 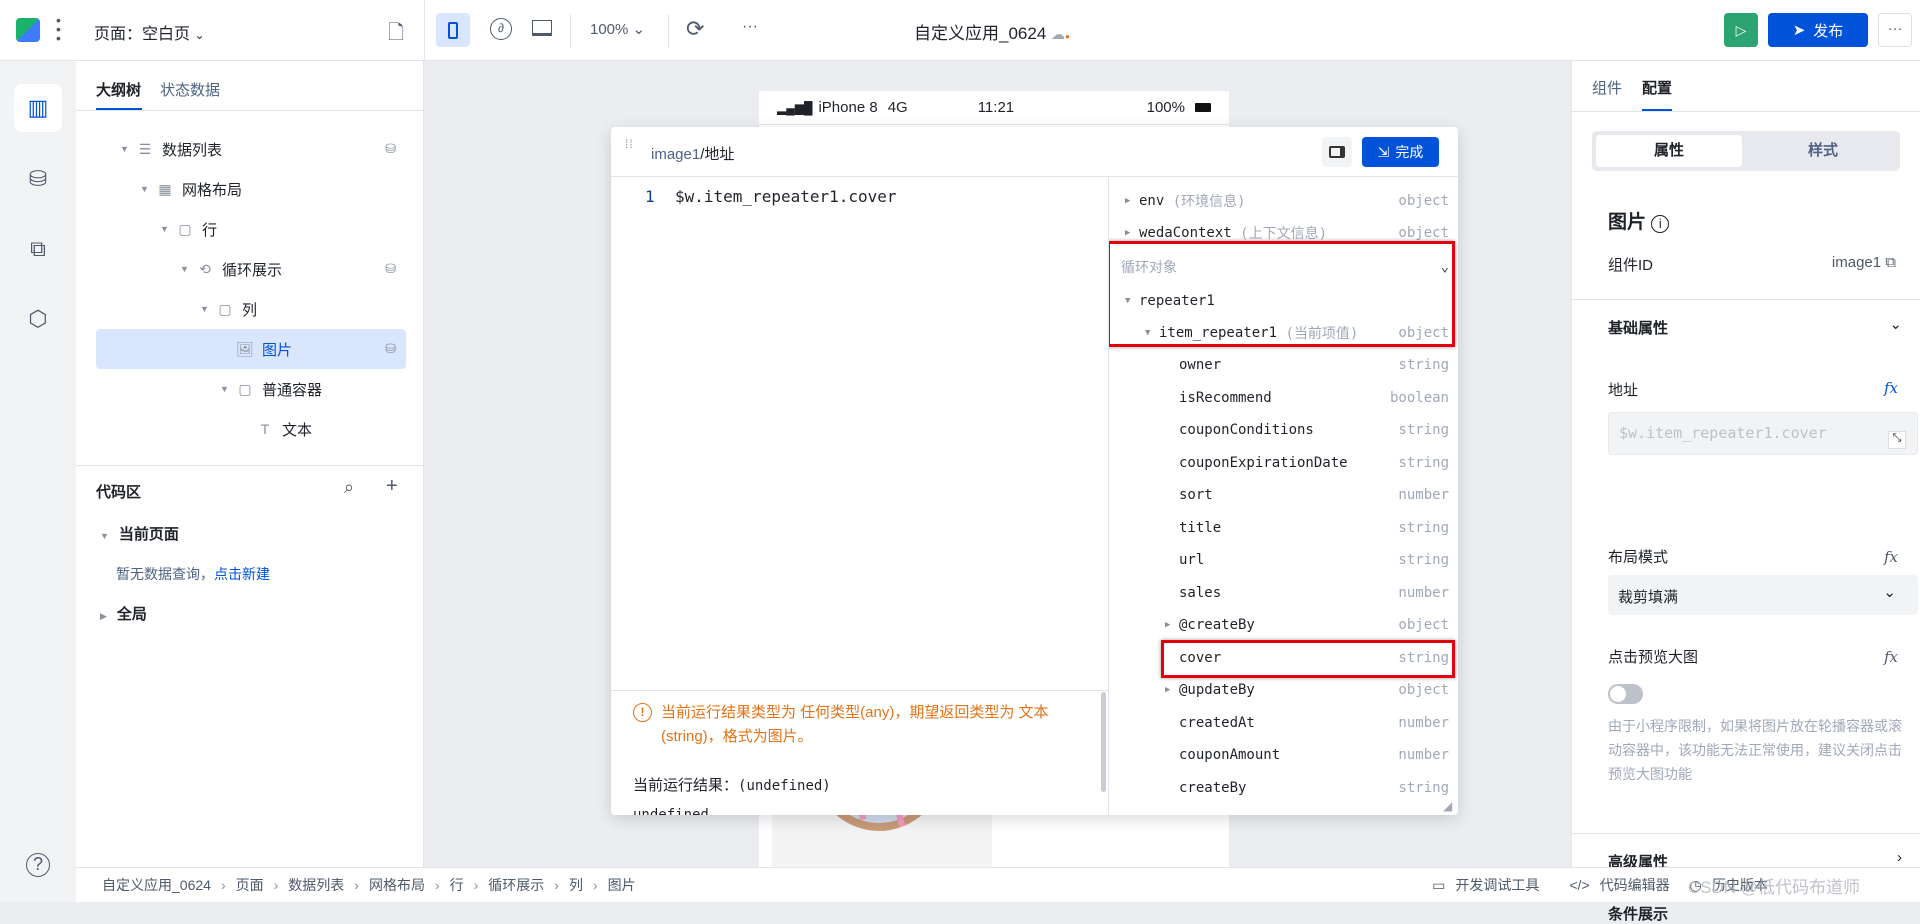 I want to click on image-icon: 🖼, so click(x=245, y=348).